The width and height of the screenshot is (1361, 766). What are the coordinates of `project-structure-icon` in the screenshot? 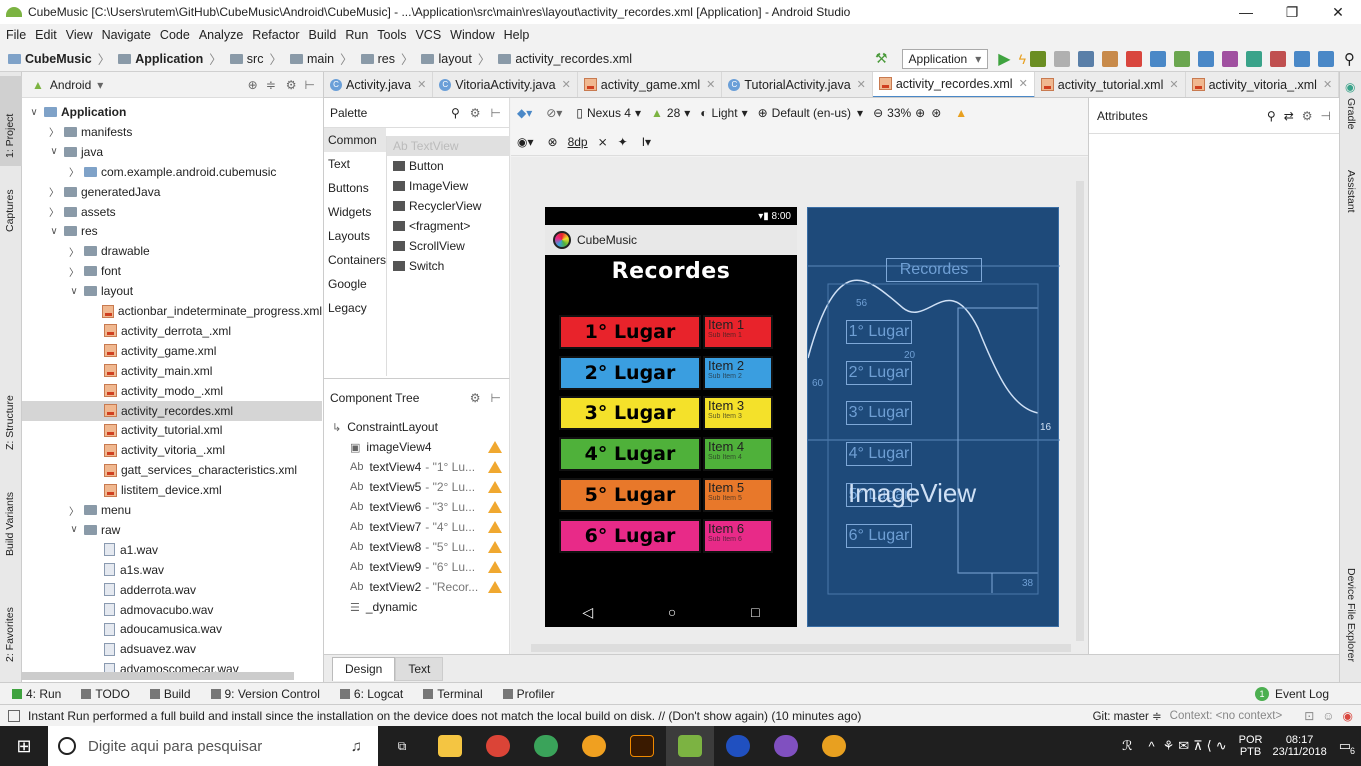 It's located at (1326, 58).